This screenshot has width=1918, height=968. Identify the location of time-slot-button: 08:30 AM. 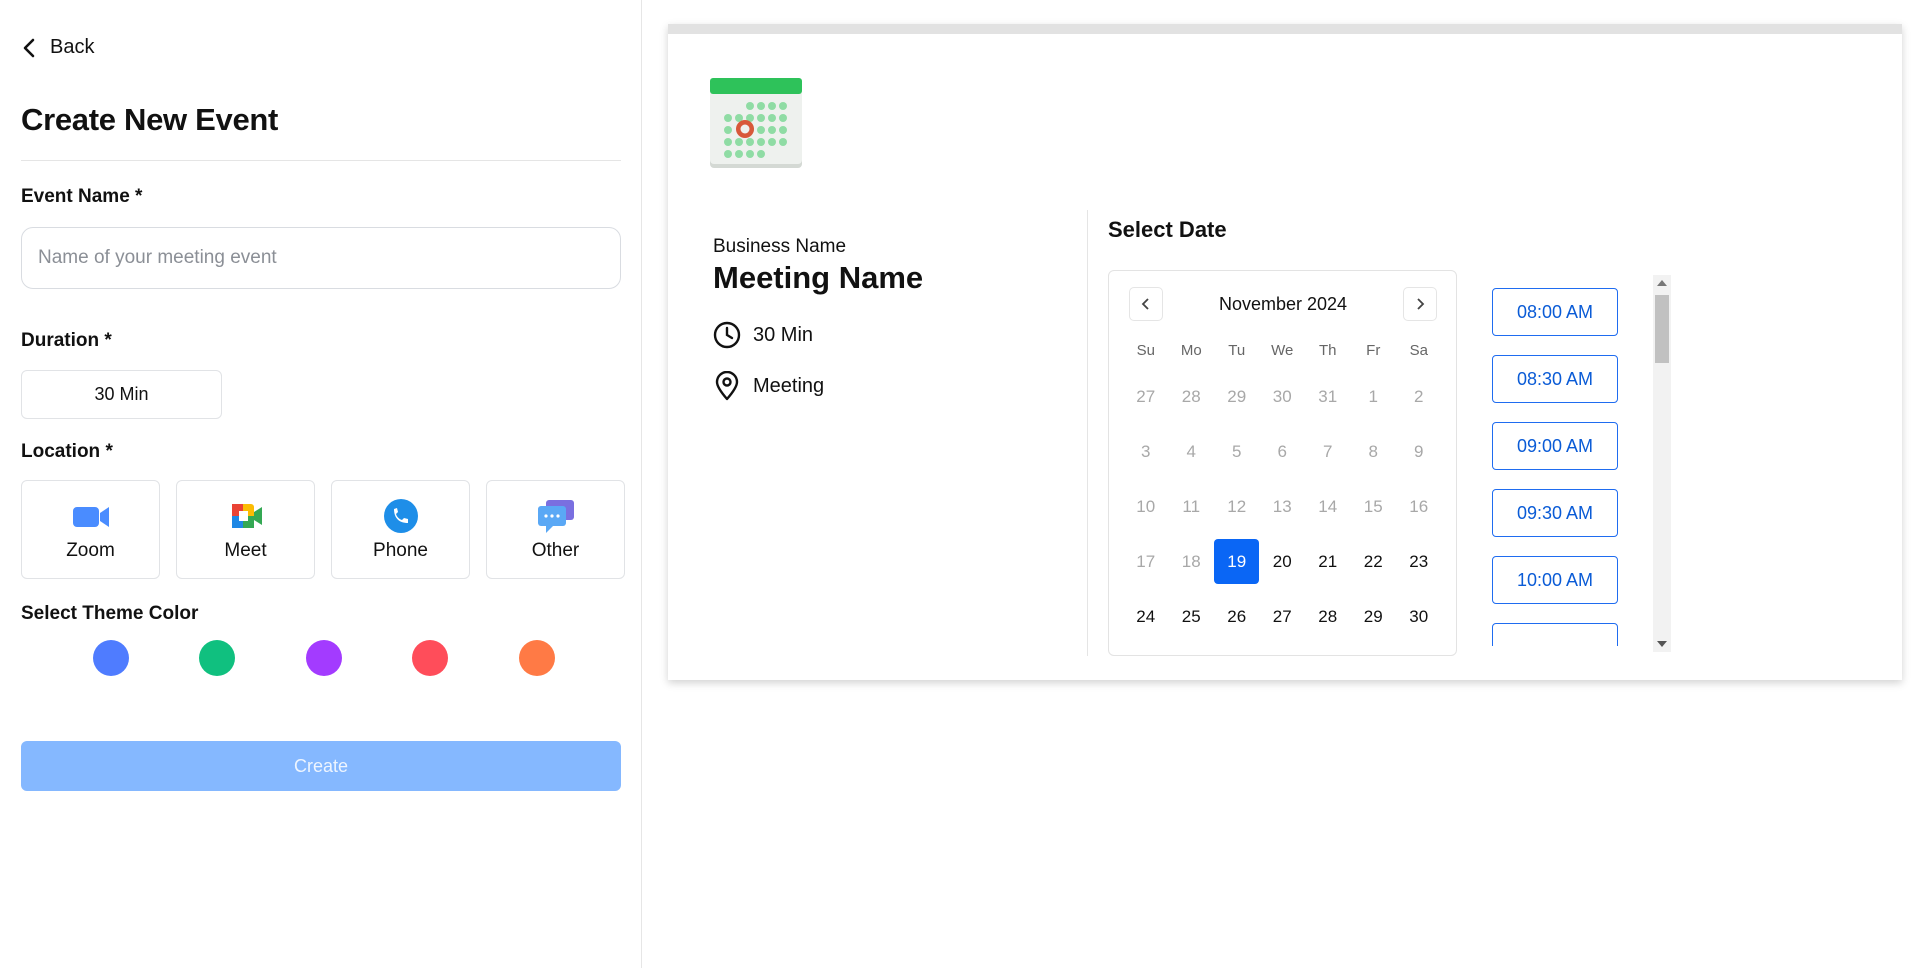
(1555, 379).